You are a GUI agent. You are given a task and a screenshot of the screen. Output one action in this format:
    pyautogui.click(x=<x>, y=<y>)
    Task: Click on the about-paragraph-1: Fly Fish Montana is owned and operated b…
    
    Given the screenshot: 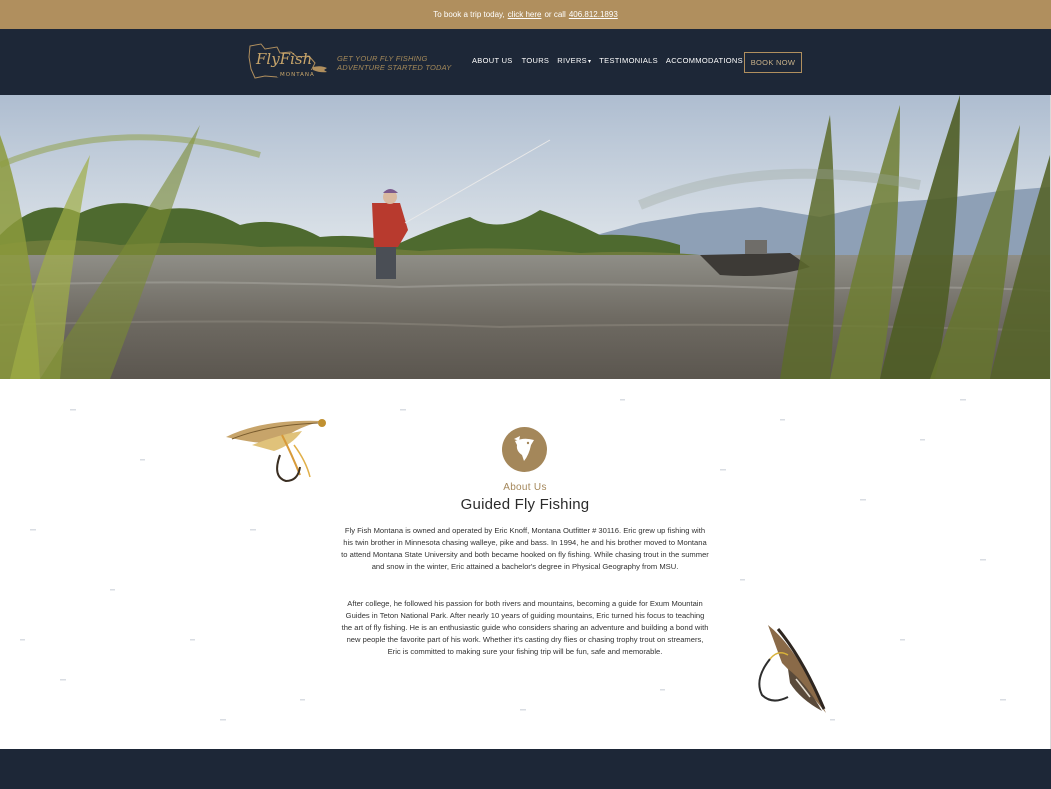 What is the action you would take?
    pyautogui.click(x=525, y=548)
    